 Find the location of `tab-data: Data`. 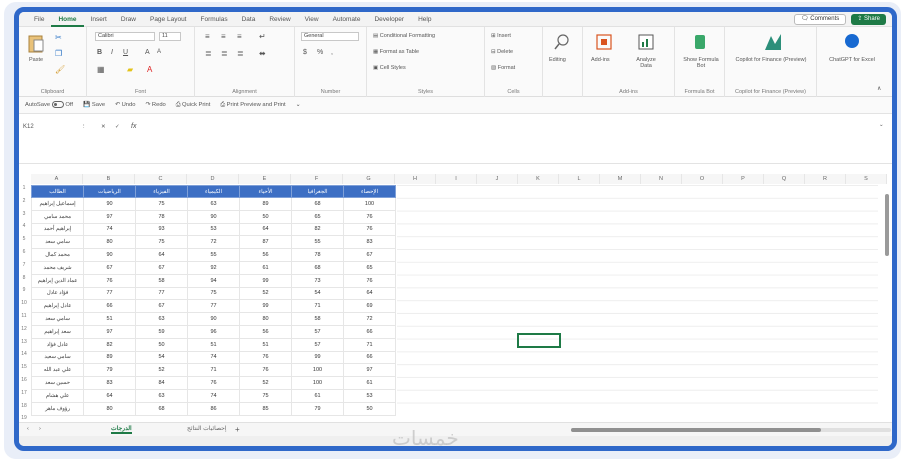

tab-data: Data is located at coordinates (249, 19).